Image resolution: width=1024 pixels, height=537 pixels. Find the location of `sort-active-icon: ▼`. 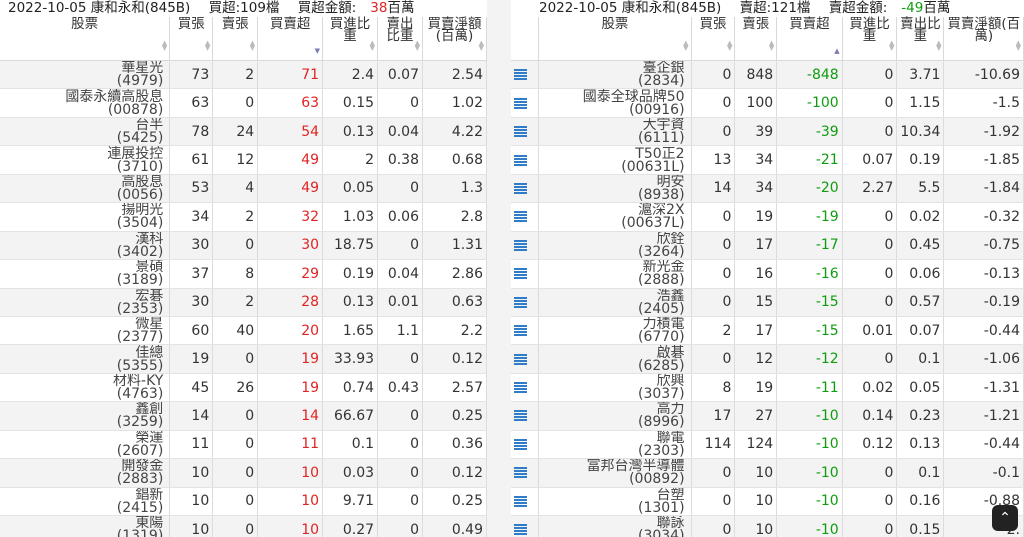

sort-active-icon: ▼ is located at coordinates (317, 51).